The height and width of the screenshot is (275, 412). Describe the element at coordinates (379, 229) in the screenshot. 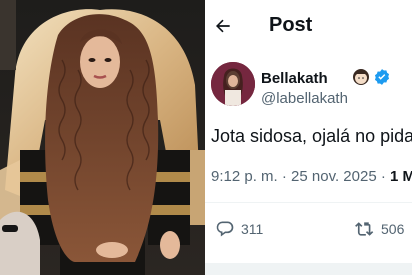

I see `repost-button: 506` at that location.